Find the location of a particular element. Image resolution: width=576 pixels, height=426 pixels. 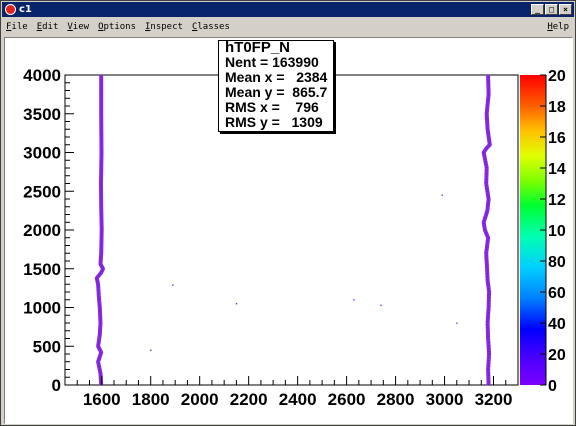

palette-tick-label: 0 is located at coordinates (552, 386).